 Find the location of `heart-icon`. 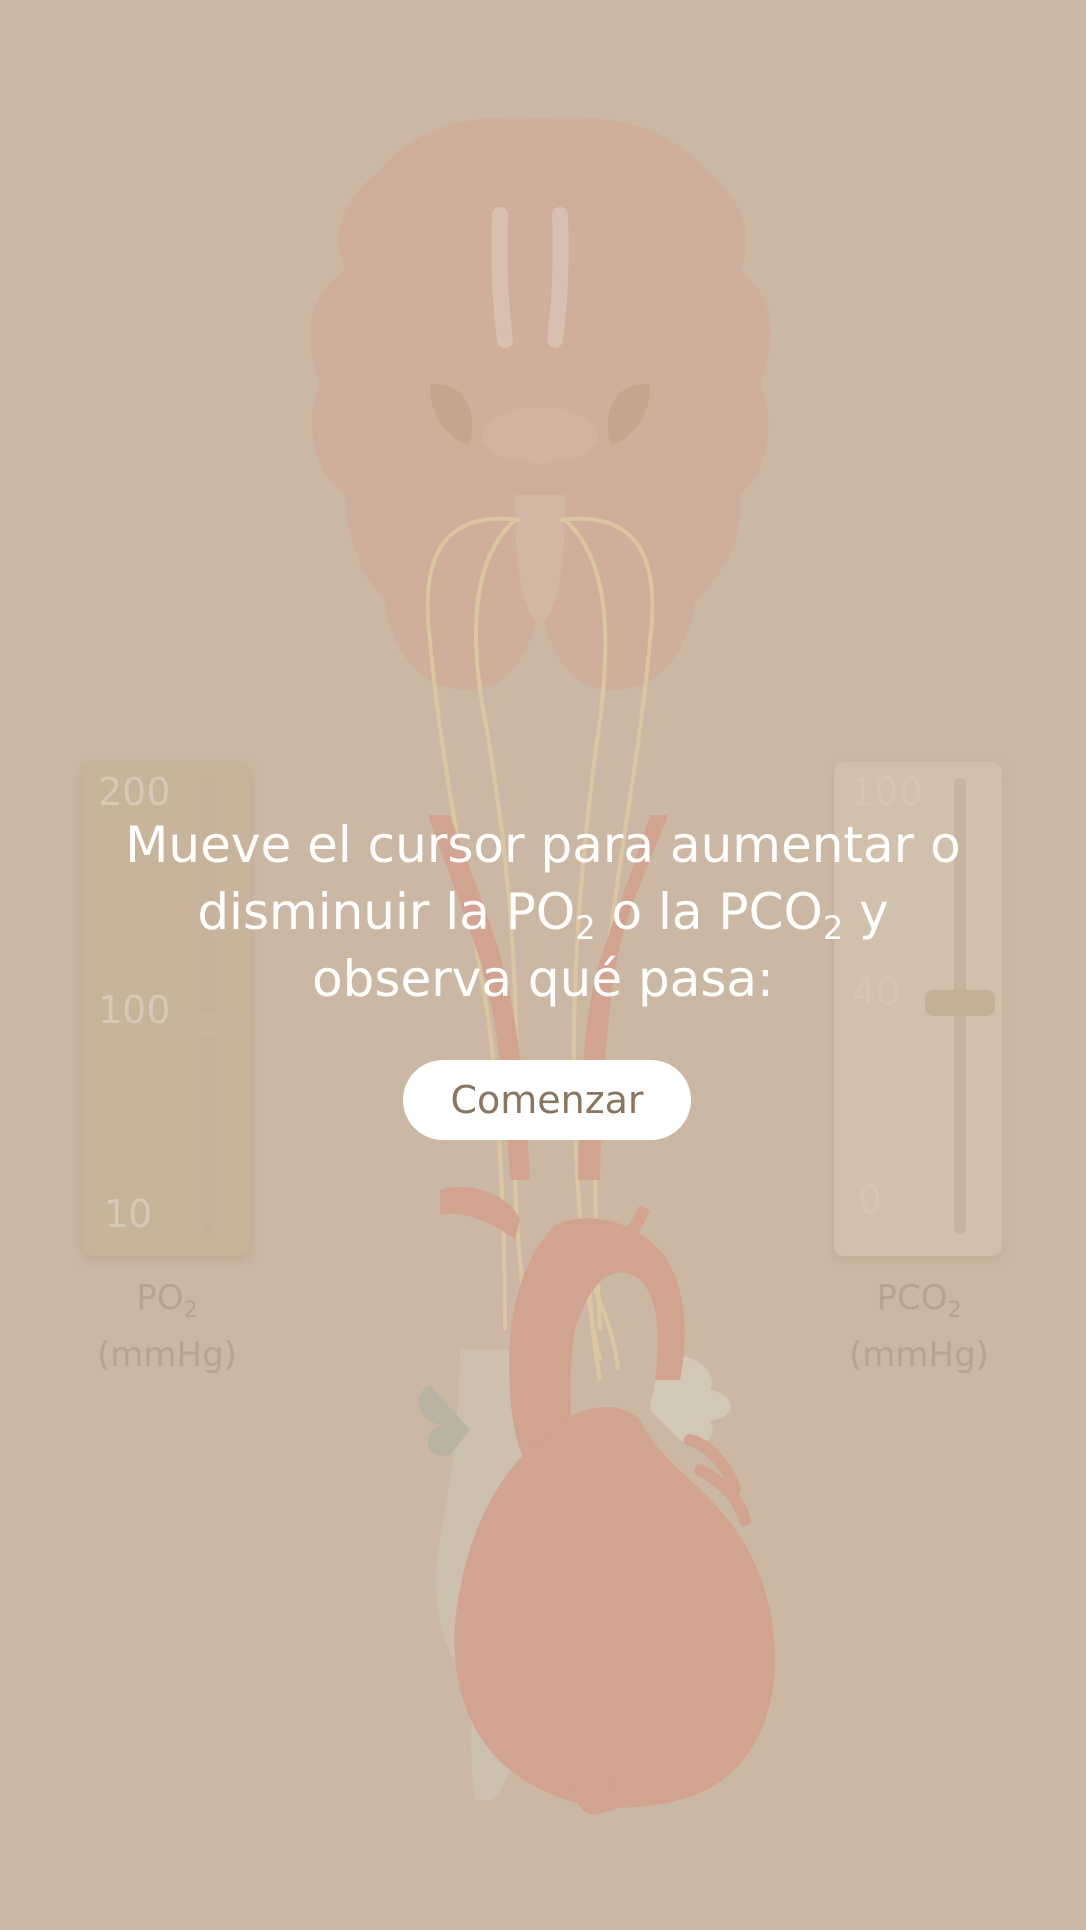

heart-icon is located at coordinates (614, 1516).